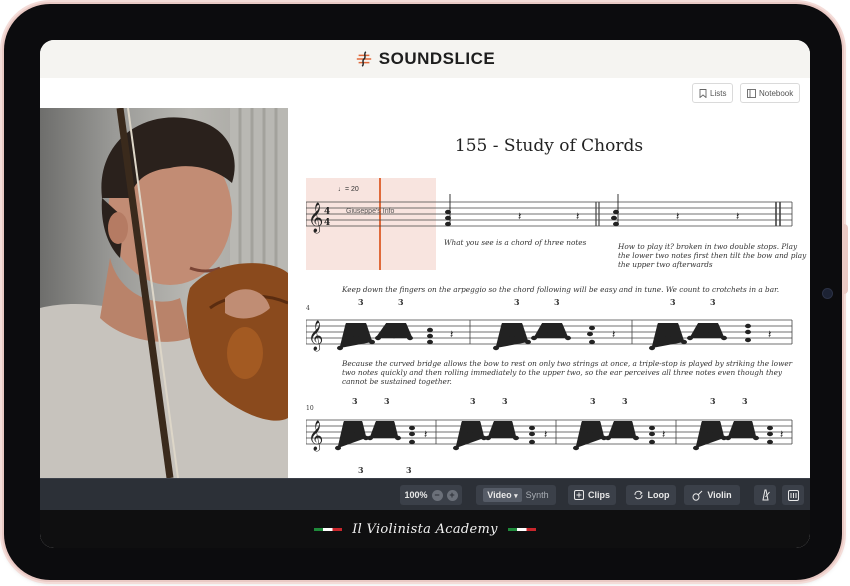 The image size is (850, 586). Describe the element at coordinates (638, 495) in the screenshot. I see `loop-icon` at that location.